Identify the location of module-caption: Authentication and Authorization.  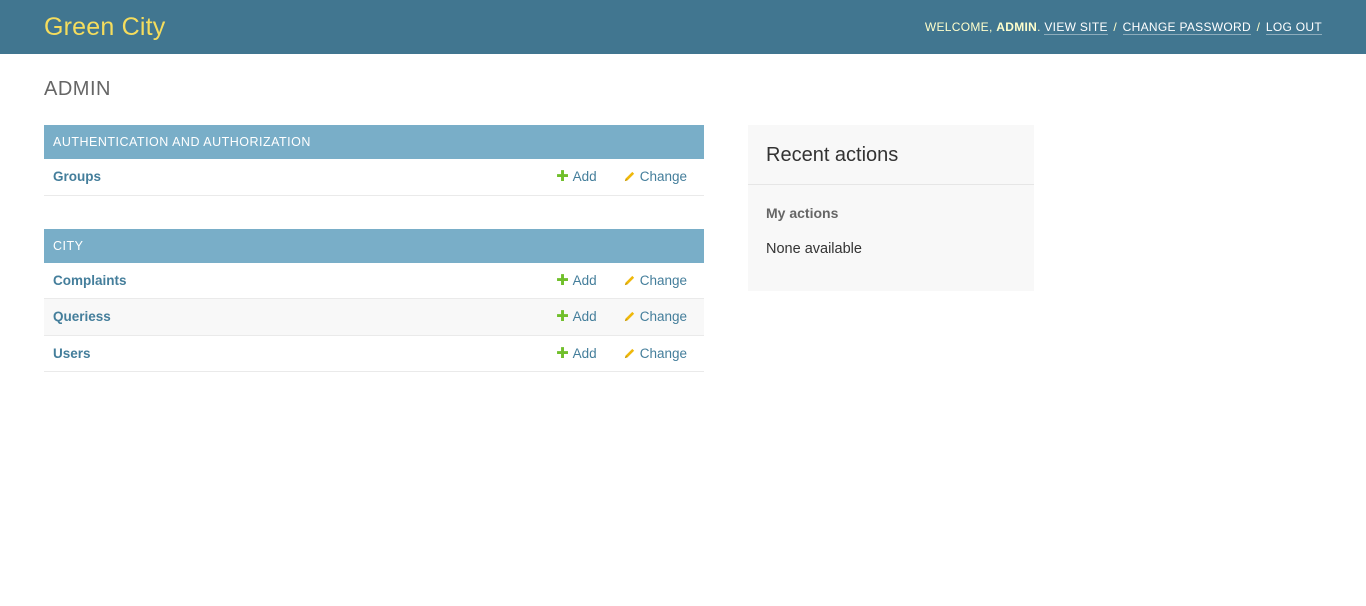
(374, 142).